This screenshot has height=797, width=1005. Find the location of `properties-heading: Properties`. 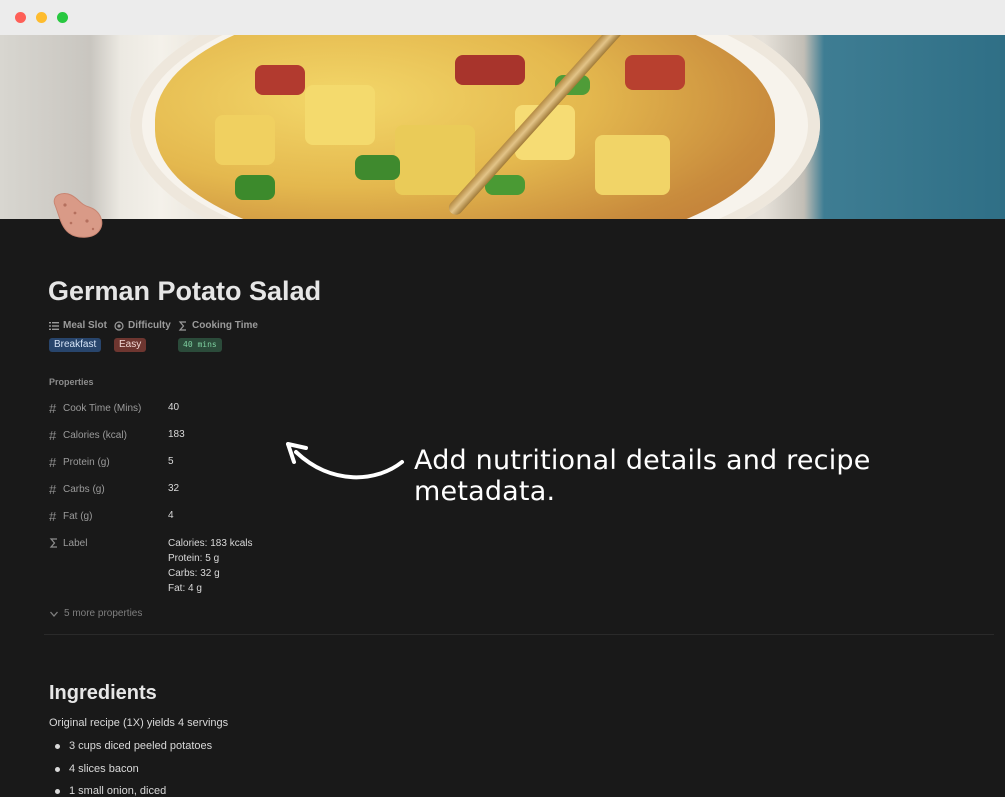

properties-heading: Properties is located at coordinates (71, 382).